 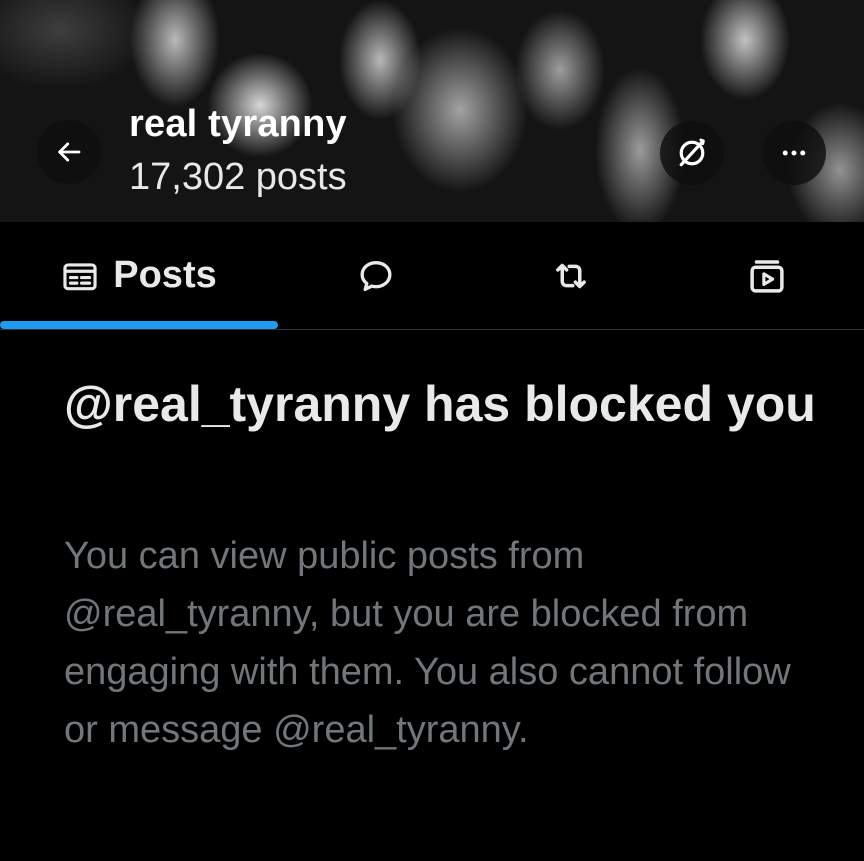 I want to click on tab-posts-label: Posts, so click(x=165, y=275).